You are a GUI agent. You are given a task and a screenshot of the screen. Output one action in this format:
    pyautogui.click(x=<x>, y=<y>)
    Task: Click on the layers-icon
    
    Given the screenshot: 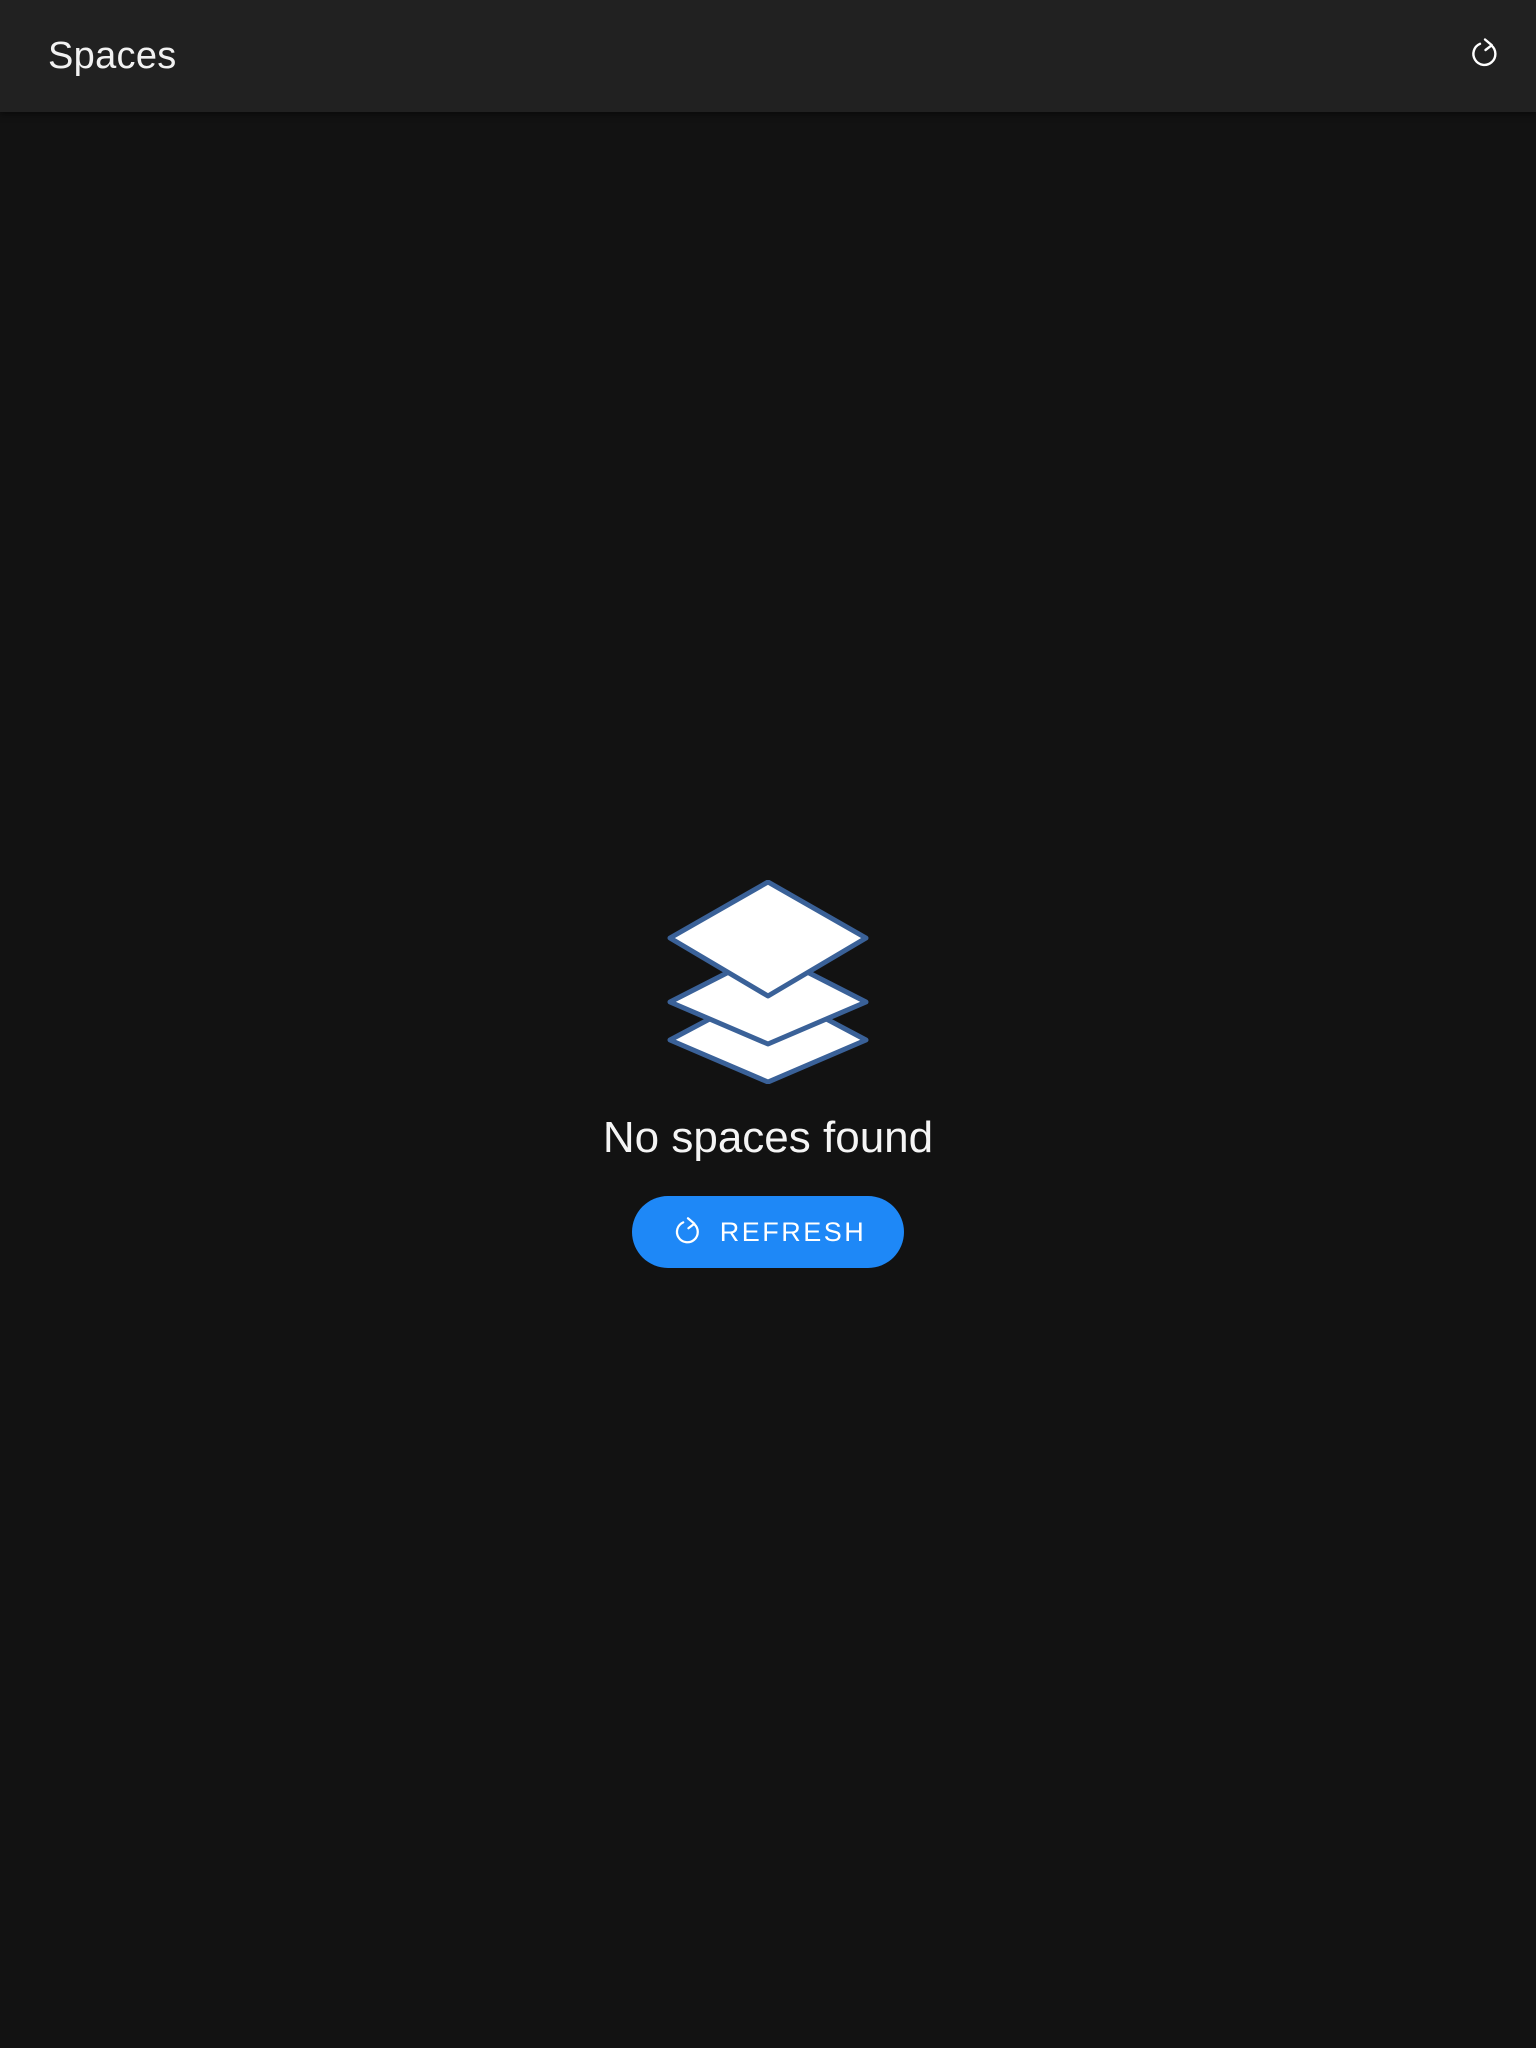 What is the action you would take?
    pyautogui.click(x=768, y=982)
    